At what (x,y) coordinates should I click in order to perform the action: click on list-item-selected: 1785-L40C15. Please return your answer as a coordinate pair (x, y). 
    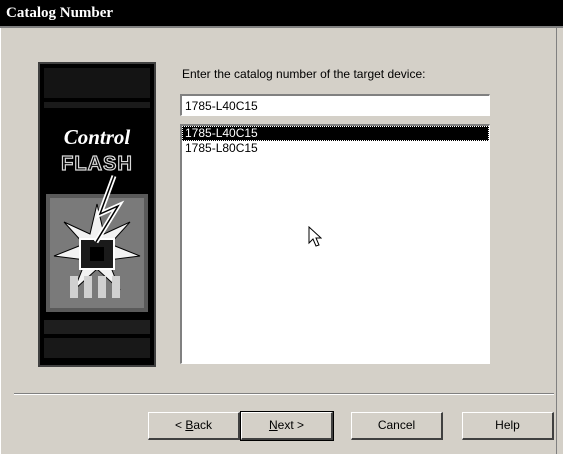
    Looking at the image, I should click on (335, 133).